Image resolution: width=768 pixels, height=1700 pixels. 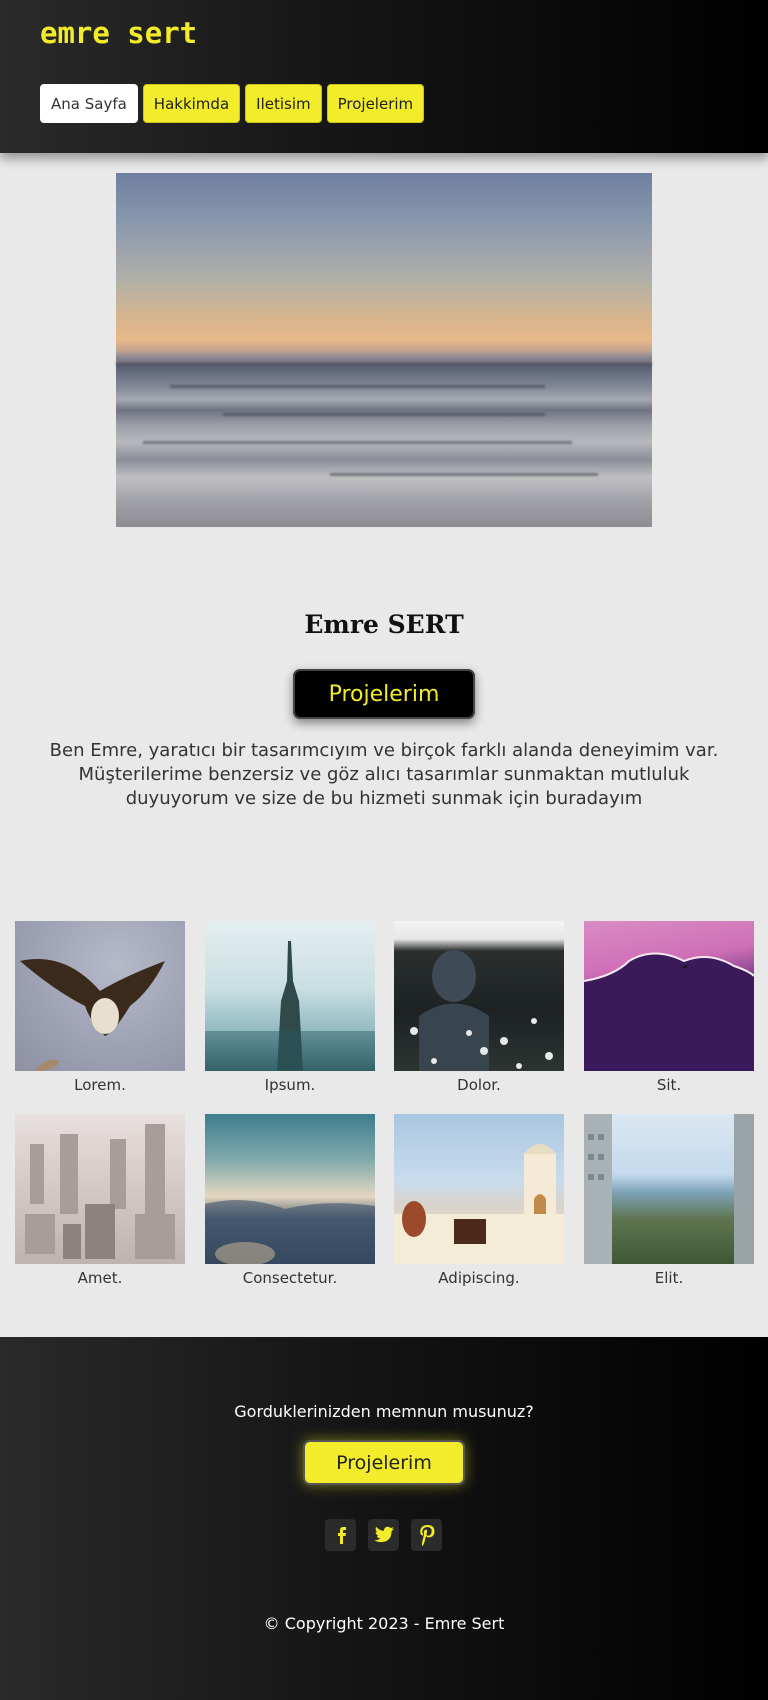 I want to click on gallery-caption: Sit., so click(x=669, y=1085).